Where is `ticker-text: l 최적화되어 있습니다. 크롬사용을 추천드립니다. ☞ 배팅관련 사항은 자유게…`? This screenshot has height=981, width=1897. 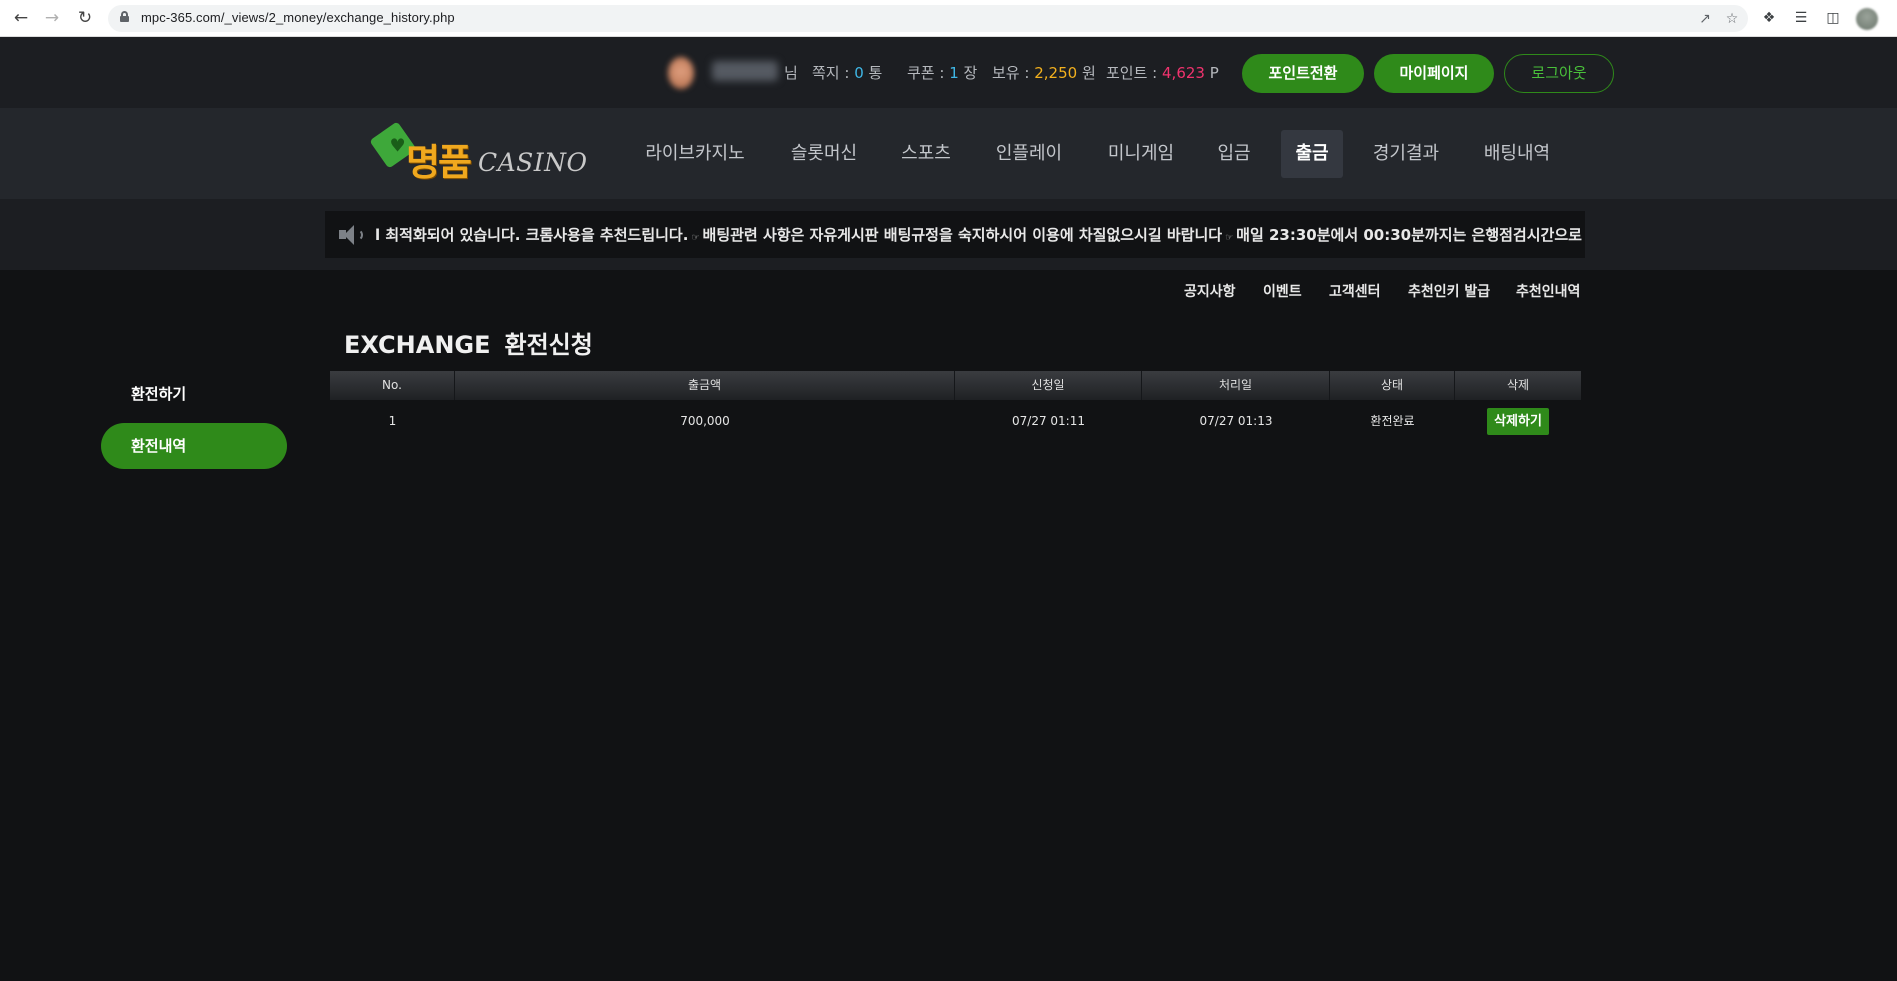 ticker-text: l 최적화되어 있습니다. 크롬사용을 추천드립니다. ☞ 배팅관련 사항은 자유게… is located at coordinates (980, 234).